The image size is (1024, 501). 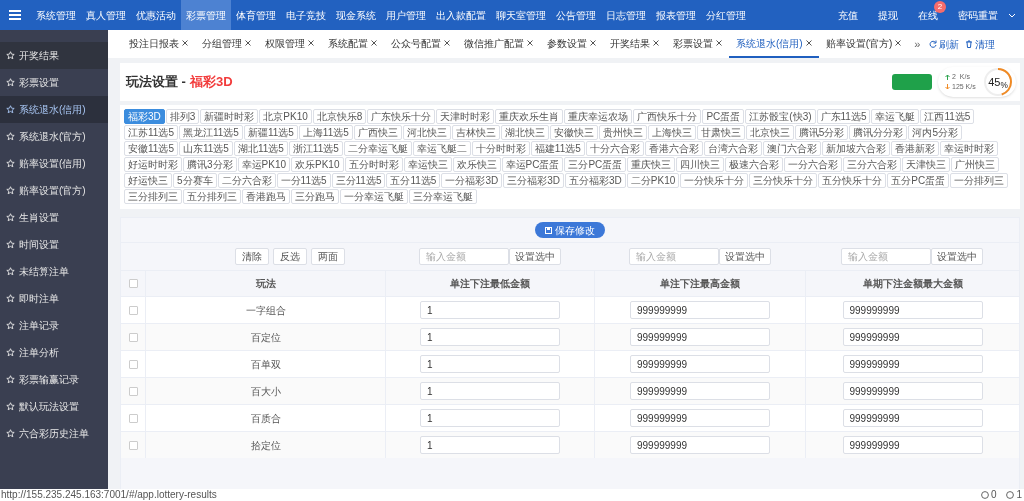 I want to click on lottery-button: 五分时时彩, so click(x=373, y=164).